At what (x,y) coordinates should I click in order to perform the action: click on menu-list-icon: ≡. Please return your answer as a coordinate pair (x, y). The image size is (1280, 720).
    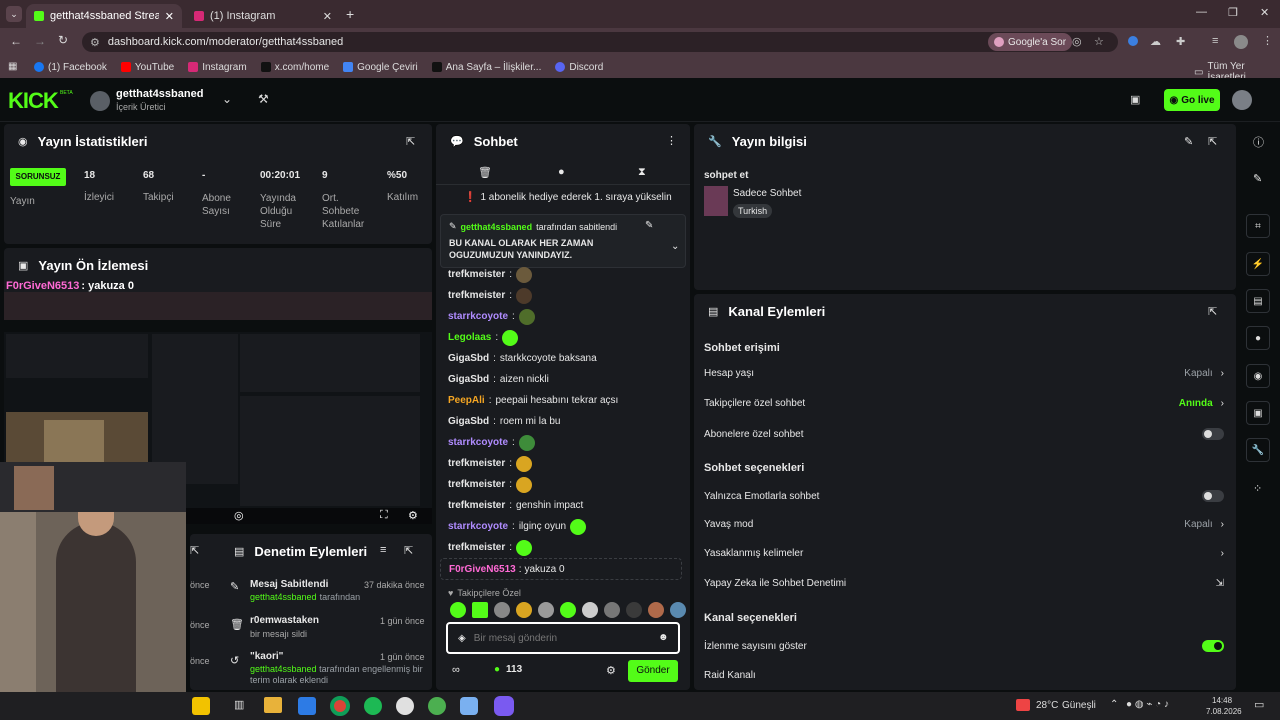
    Looking at the image, I should click on (1215, 41).